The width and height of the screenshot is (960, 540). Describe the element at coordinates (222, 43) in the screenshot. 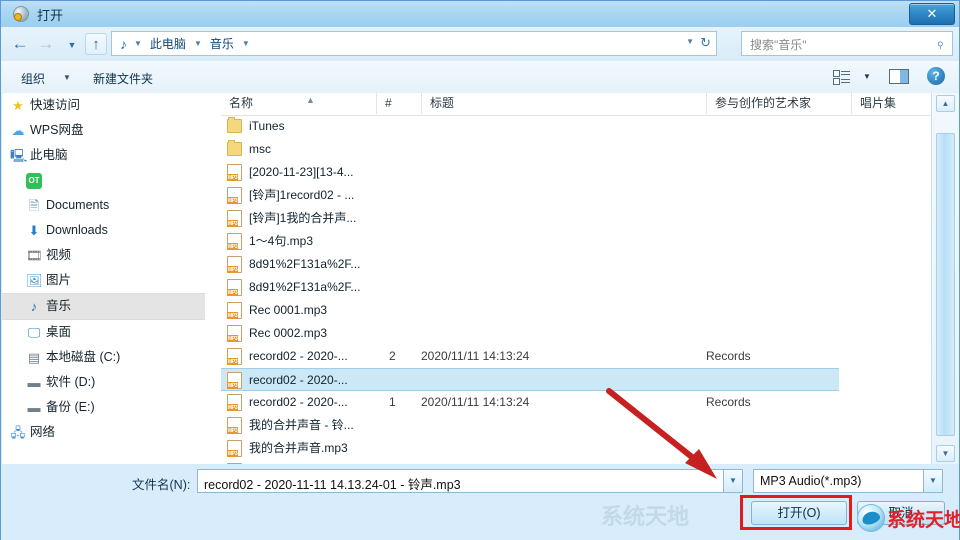

I see `breadcrumb-item-music: 音乐` at that location.